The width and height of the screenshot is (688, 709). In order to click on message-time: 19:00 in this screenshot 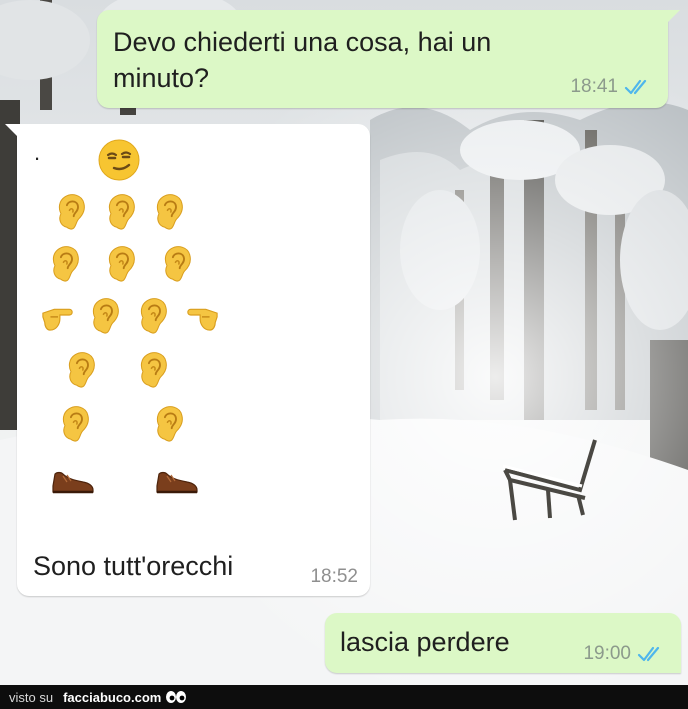, I will do `click(607, 653)`.